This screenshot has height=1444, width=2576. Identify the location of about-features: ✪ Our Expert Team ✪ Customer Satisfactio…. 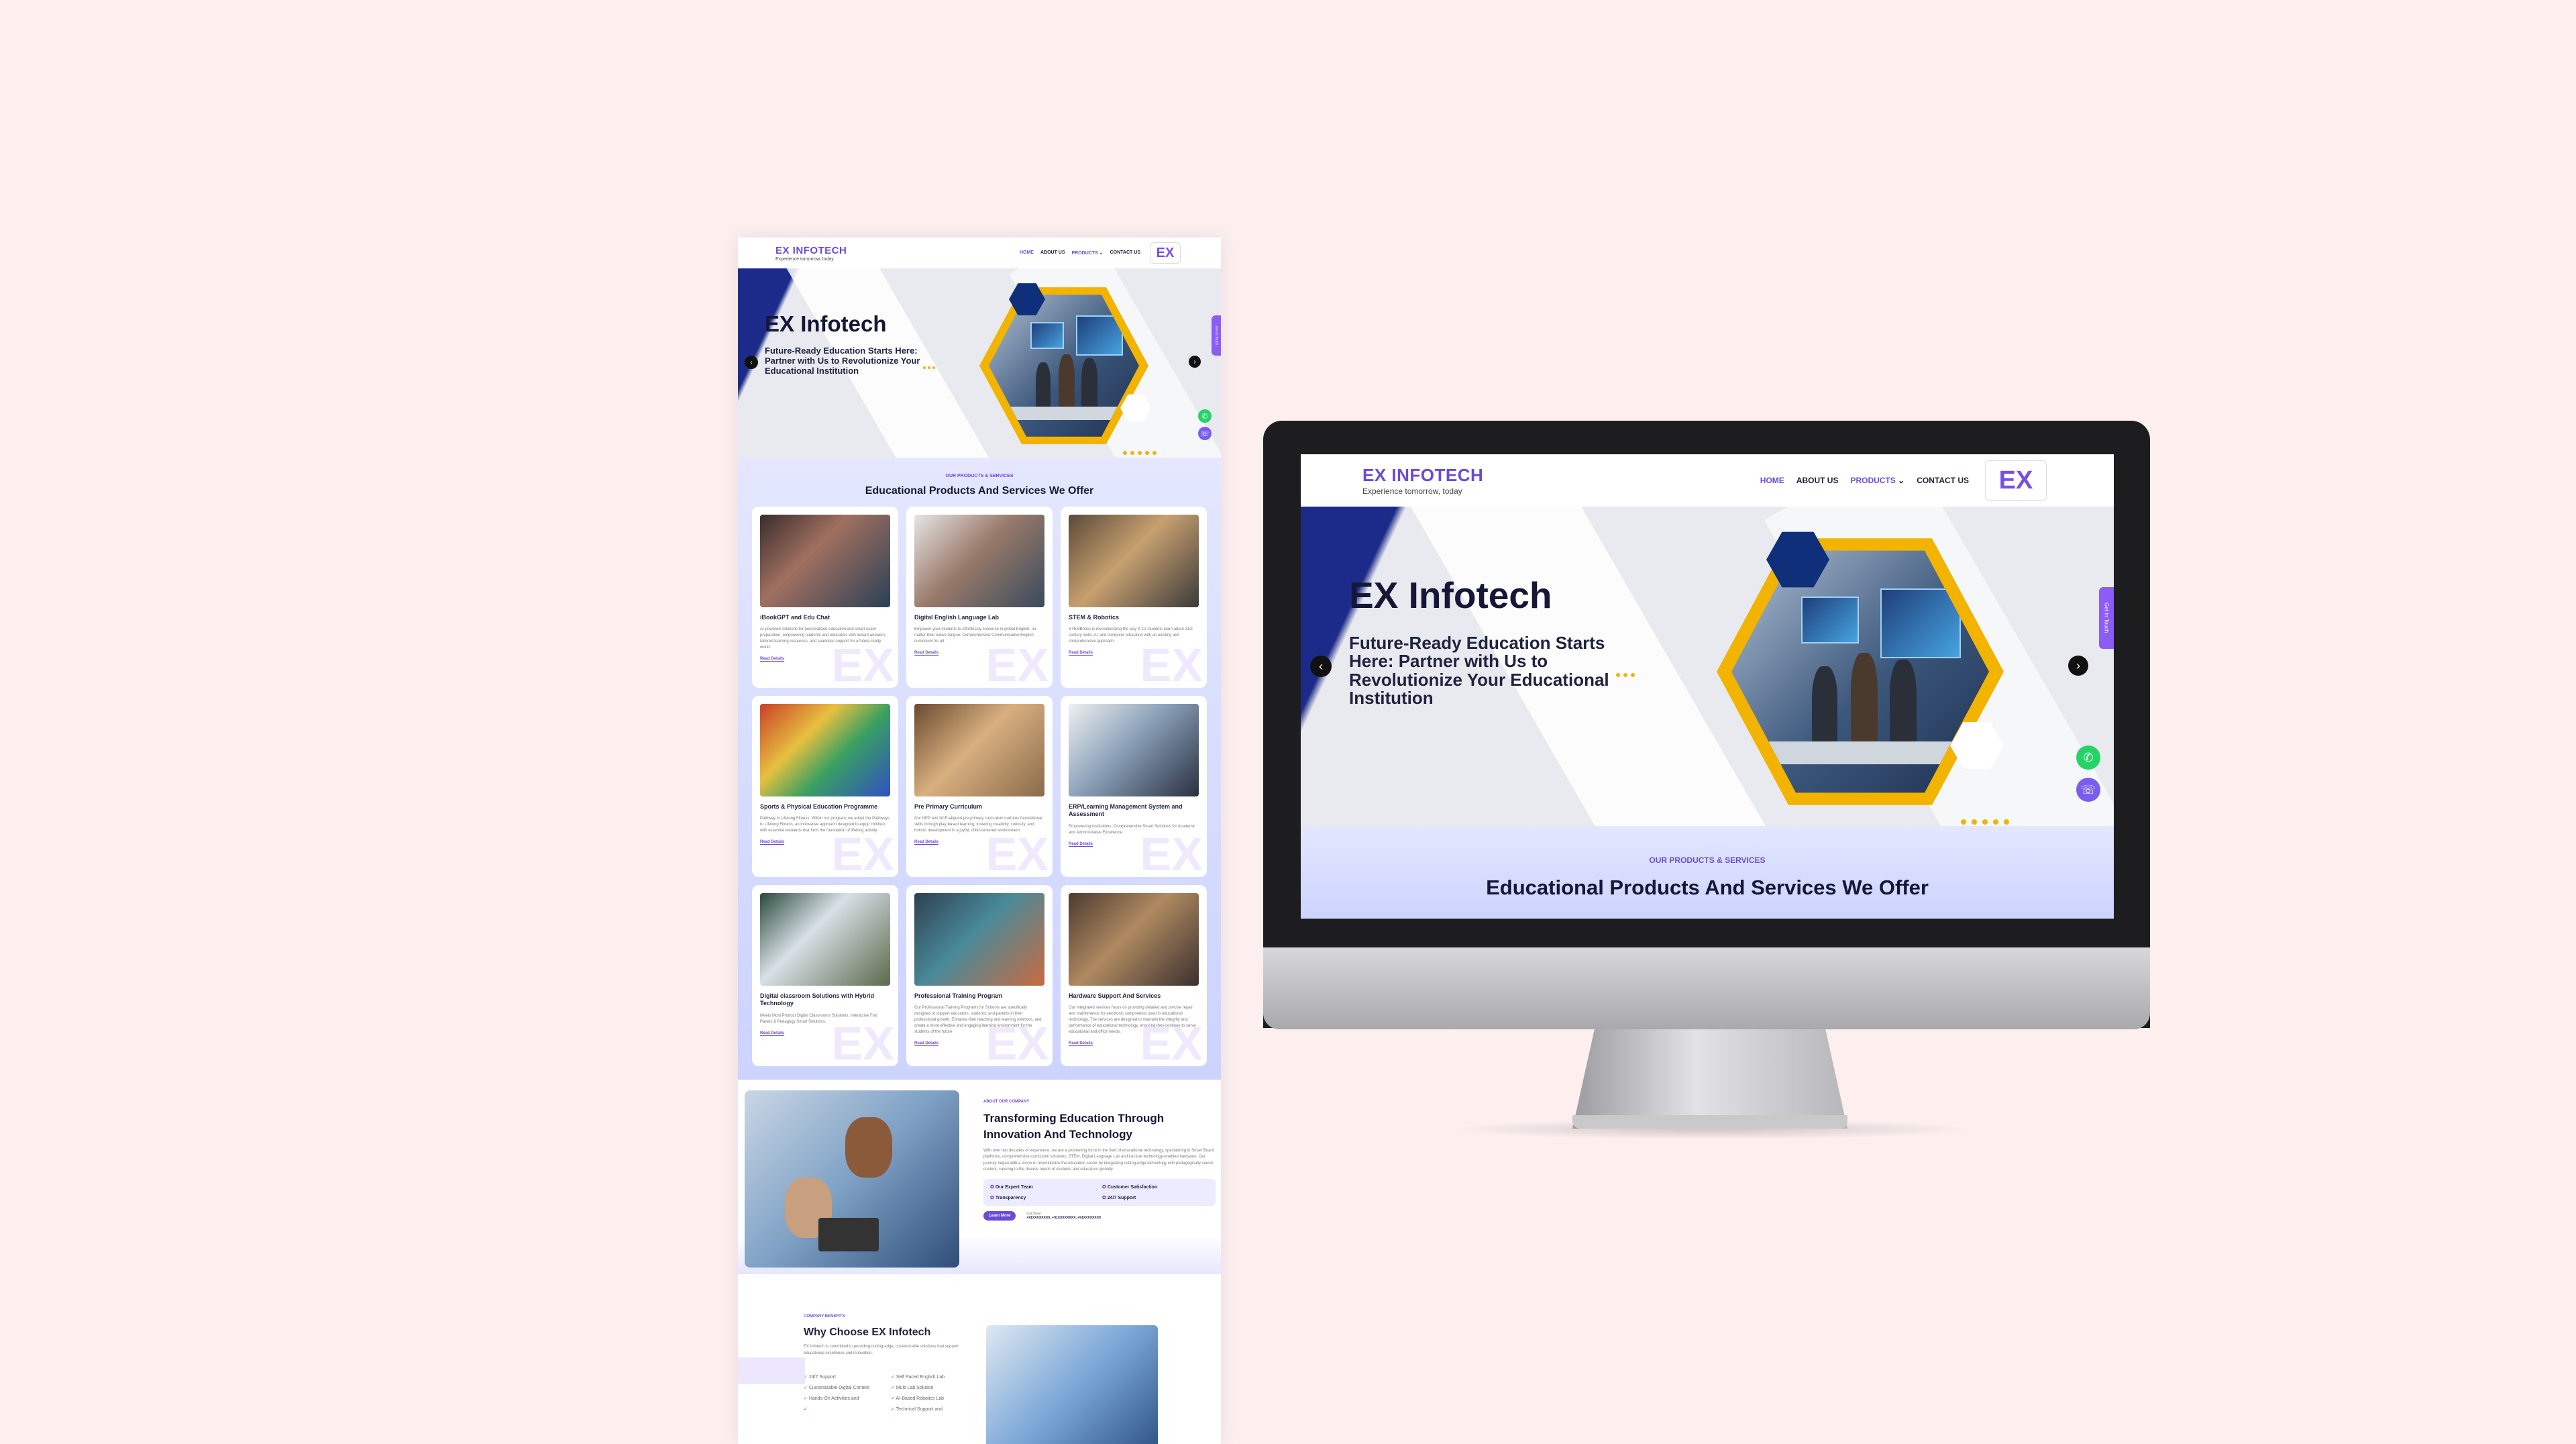
(1099, 1192).